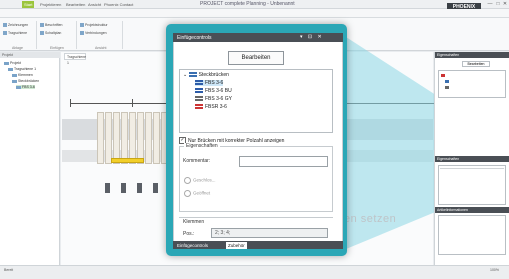 Image resolution: width=509 pixels, height=279 pixels. I want to click on position-label: Pos.:, so click(189, 234).